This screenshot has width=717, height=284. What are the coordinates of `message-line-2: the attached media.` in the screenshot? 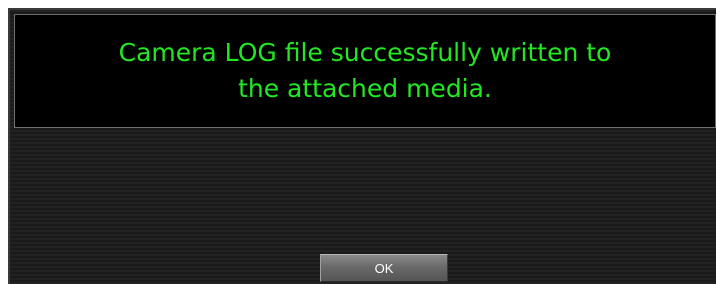 It's located at (365, 88).